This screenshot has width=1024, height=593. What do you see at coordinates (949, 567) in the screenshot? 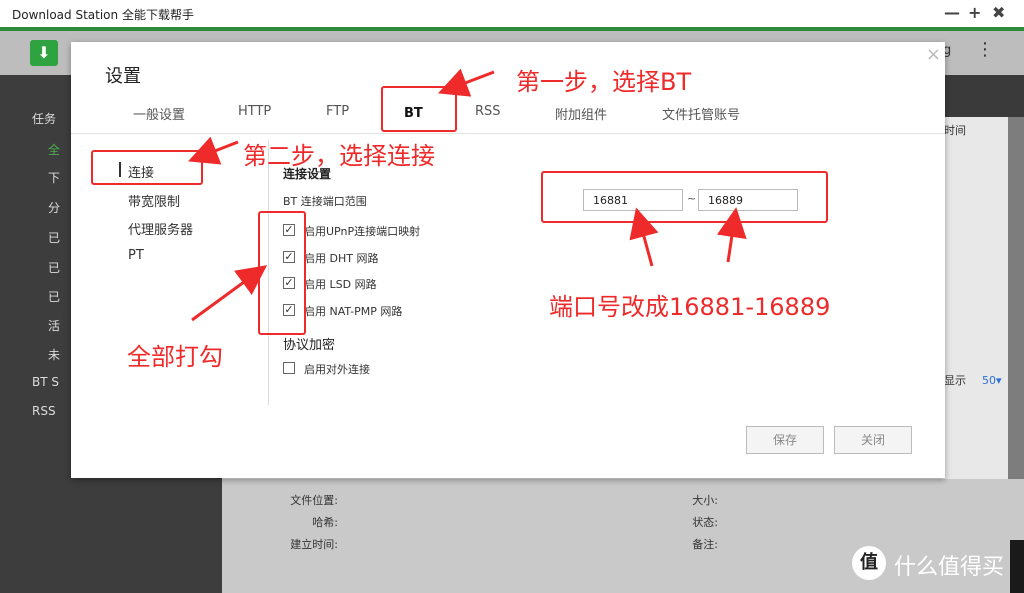
I see `watermark-text: 什么值得买` at bounding box center [949, 567].